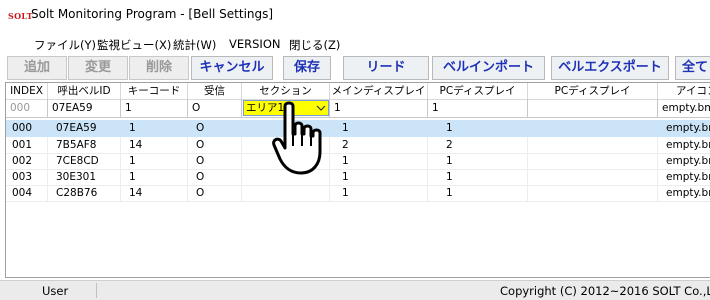 The image size is (710, 300). I want to click on edit-key-code: 1, so click(154, 108).